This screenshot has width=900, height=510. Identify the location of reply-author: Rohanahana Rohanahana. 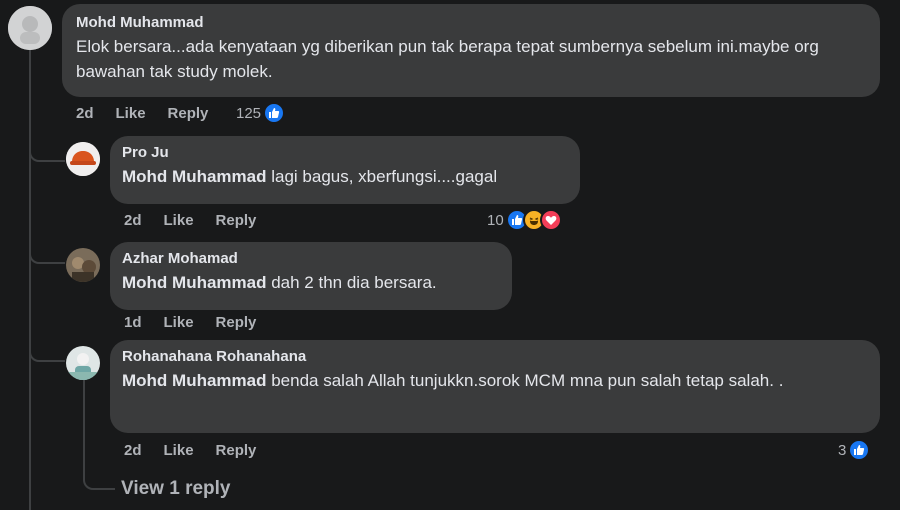
(495, 356).